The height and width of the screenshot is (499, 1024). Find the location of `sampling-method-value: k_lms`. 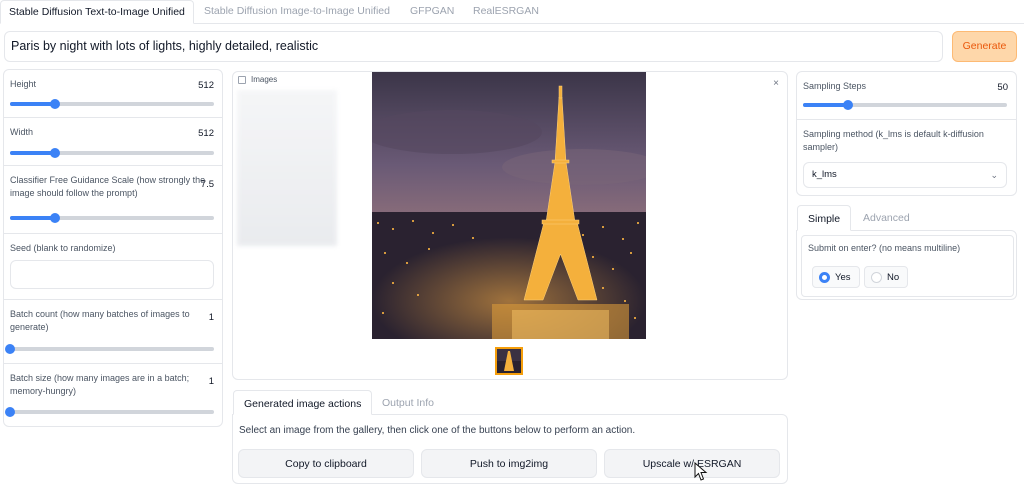

sampling-method-value: k_lms is located at coordinates (824, 174).